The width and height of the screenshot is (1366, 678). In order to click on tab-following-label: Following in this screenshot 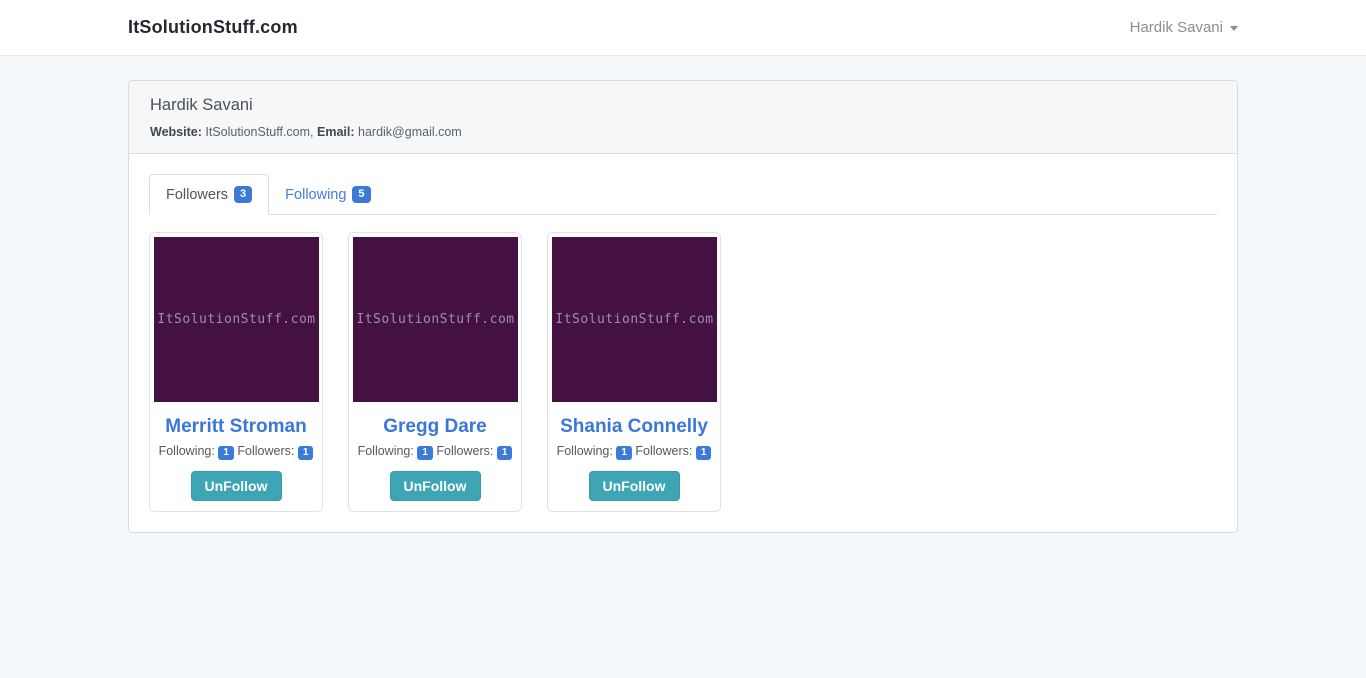, I will do `click(316, 194)`.